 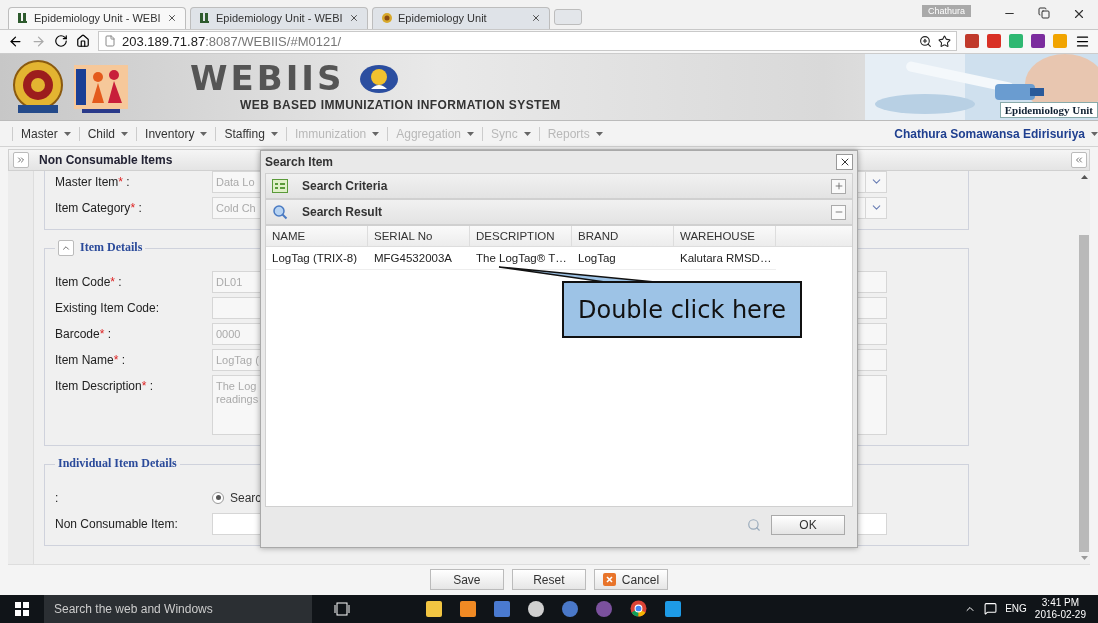 What do you see at coordinates (250, 133) in the screenshot?
I see `menu-item: Staffing` at bounding box center [250, 133].